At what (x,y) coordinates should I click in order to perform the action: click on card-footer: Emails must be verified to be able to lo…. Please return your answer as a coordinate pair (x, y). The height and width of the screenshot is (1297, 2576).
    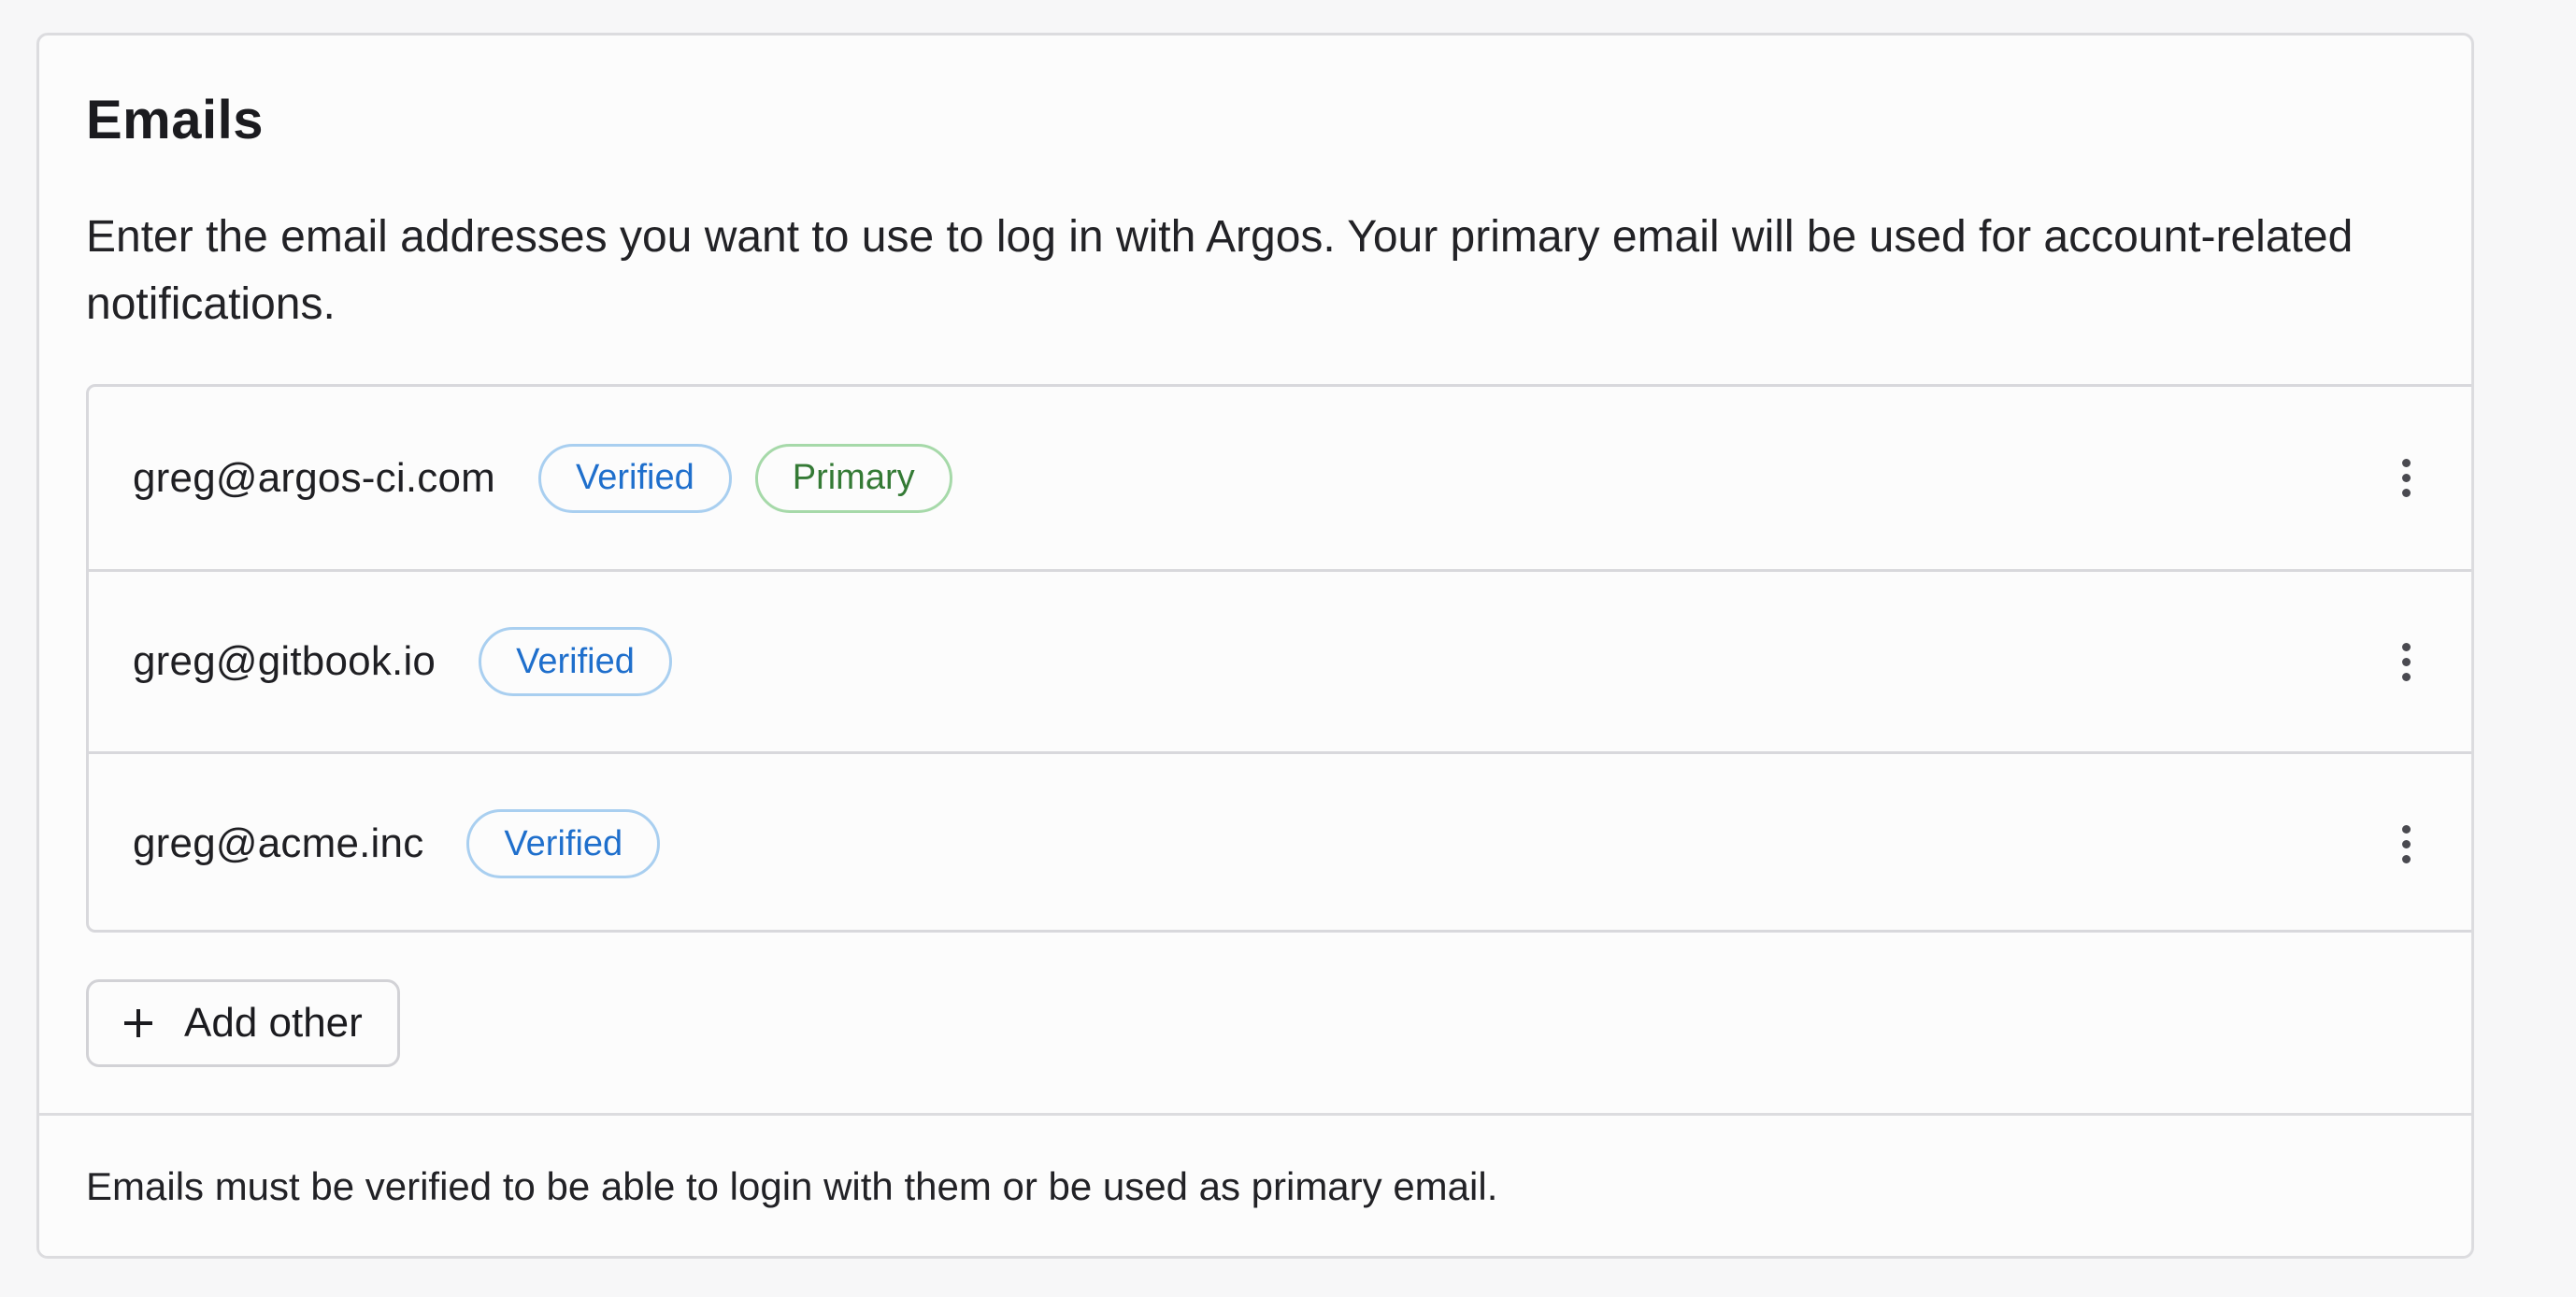
    Looking at the image, I should click on (1255, 1184).